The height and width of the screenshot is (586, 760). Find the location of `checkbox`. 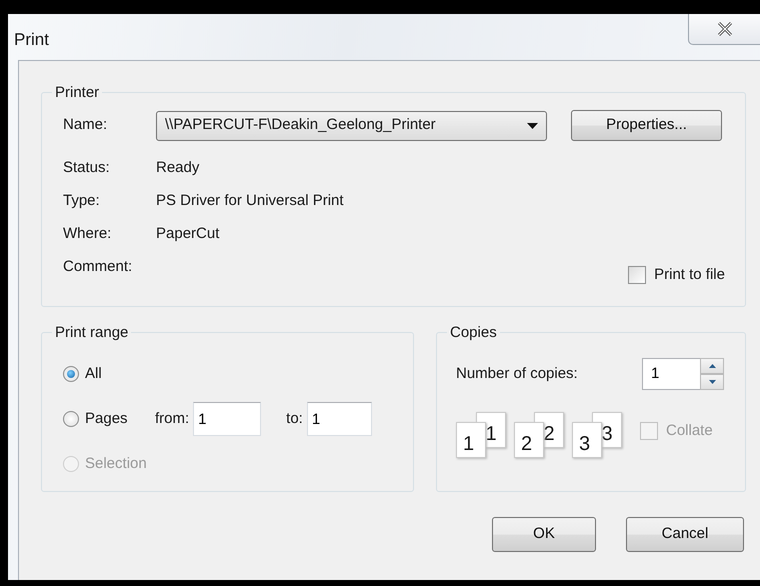

checkbox is located at coordinates (637, 275).